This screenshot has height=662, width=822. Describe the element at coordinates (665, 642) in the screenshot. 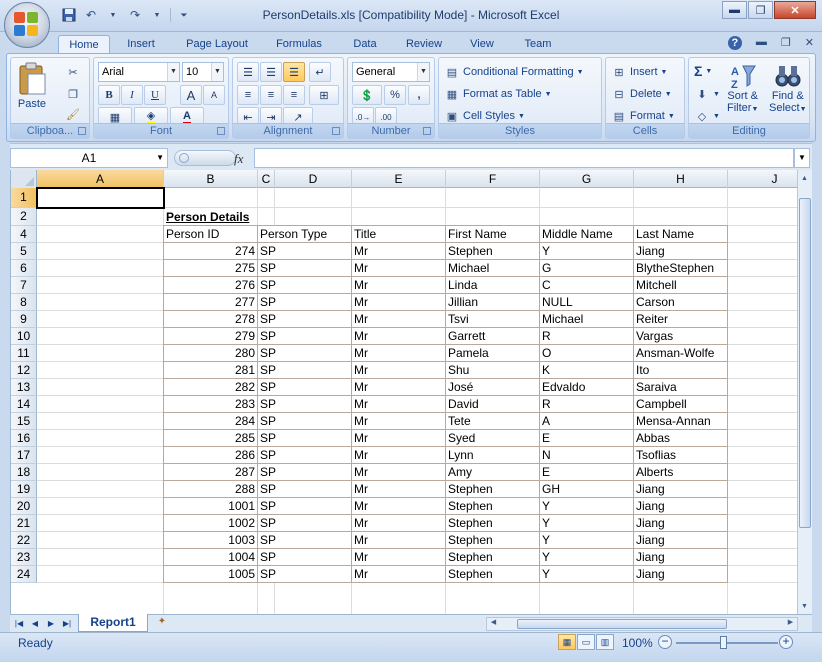

I see `zoom-out-button: −` at that location.